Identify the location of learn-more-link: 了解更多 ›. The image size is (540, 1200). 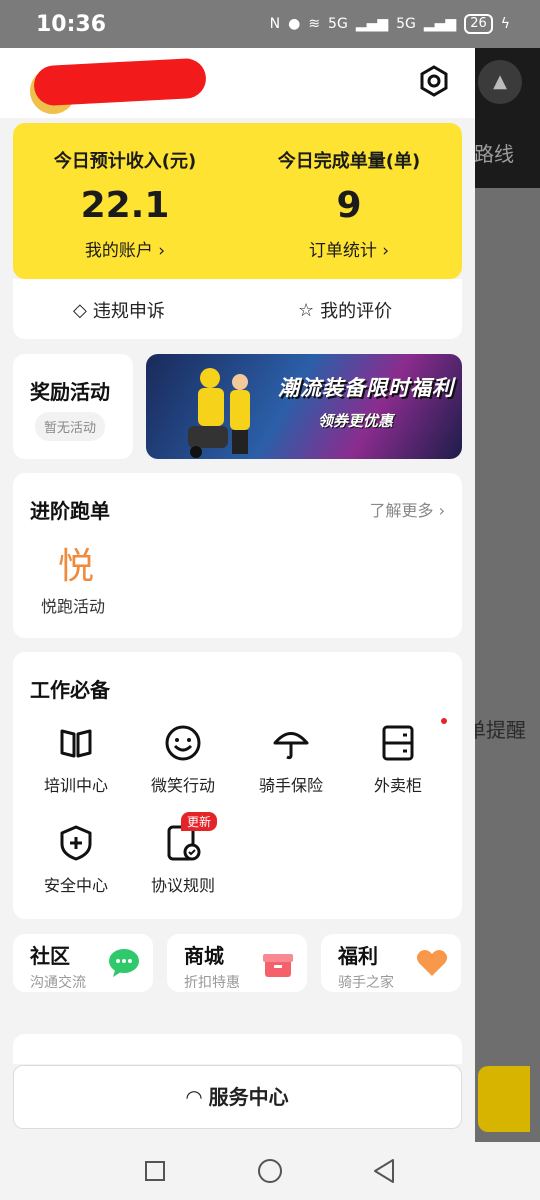
(408, 509).